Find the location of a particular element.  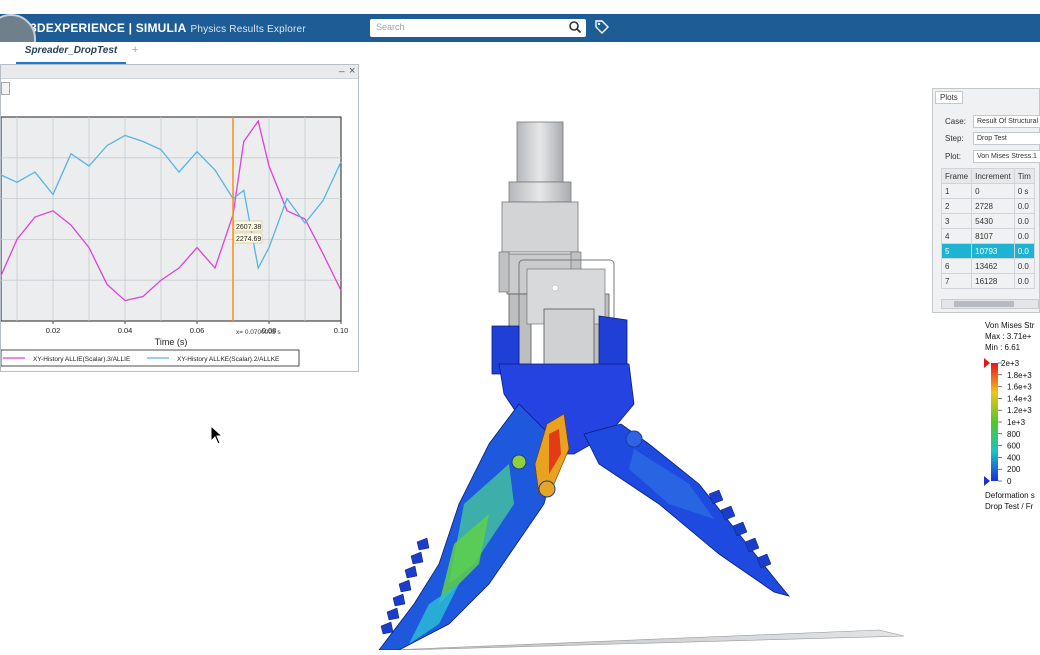

frame-cell: 0 is located at coordinates (993, 191).